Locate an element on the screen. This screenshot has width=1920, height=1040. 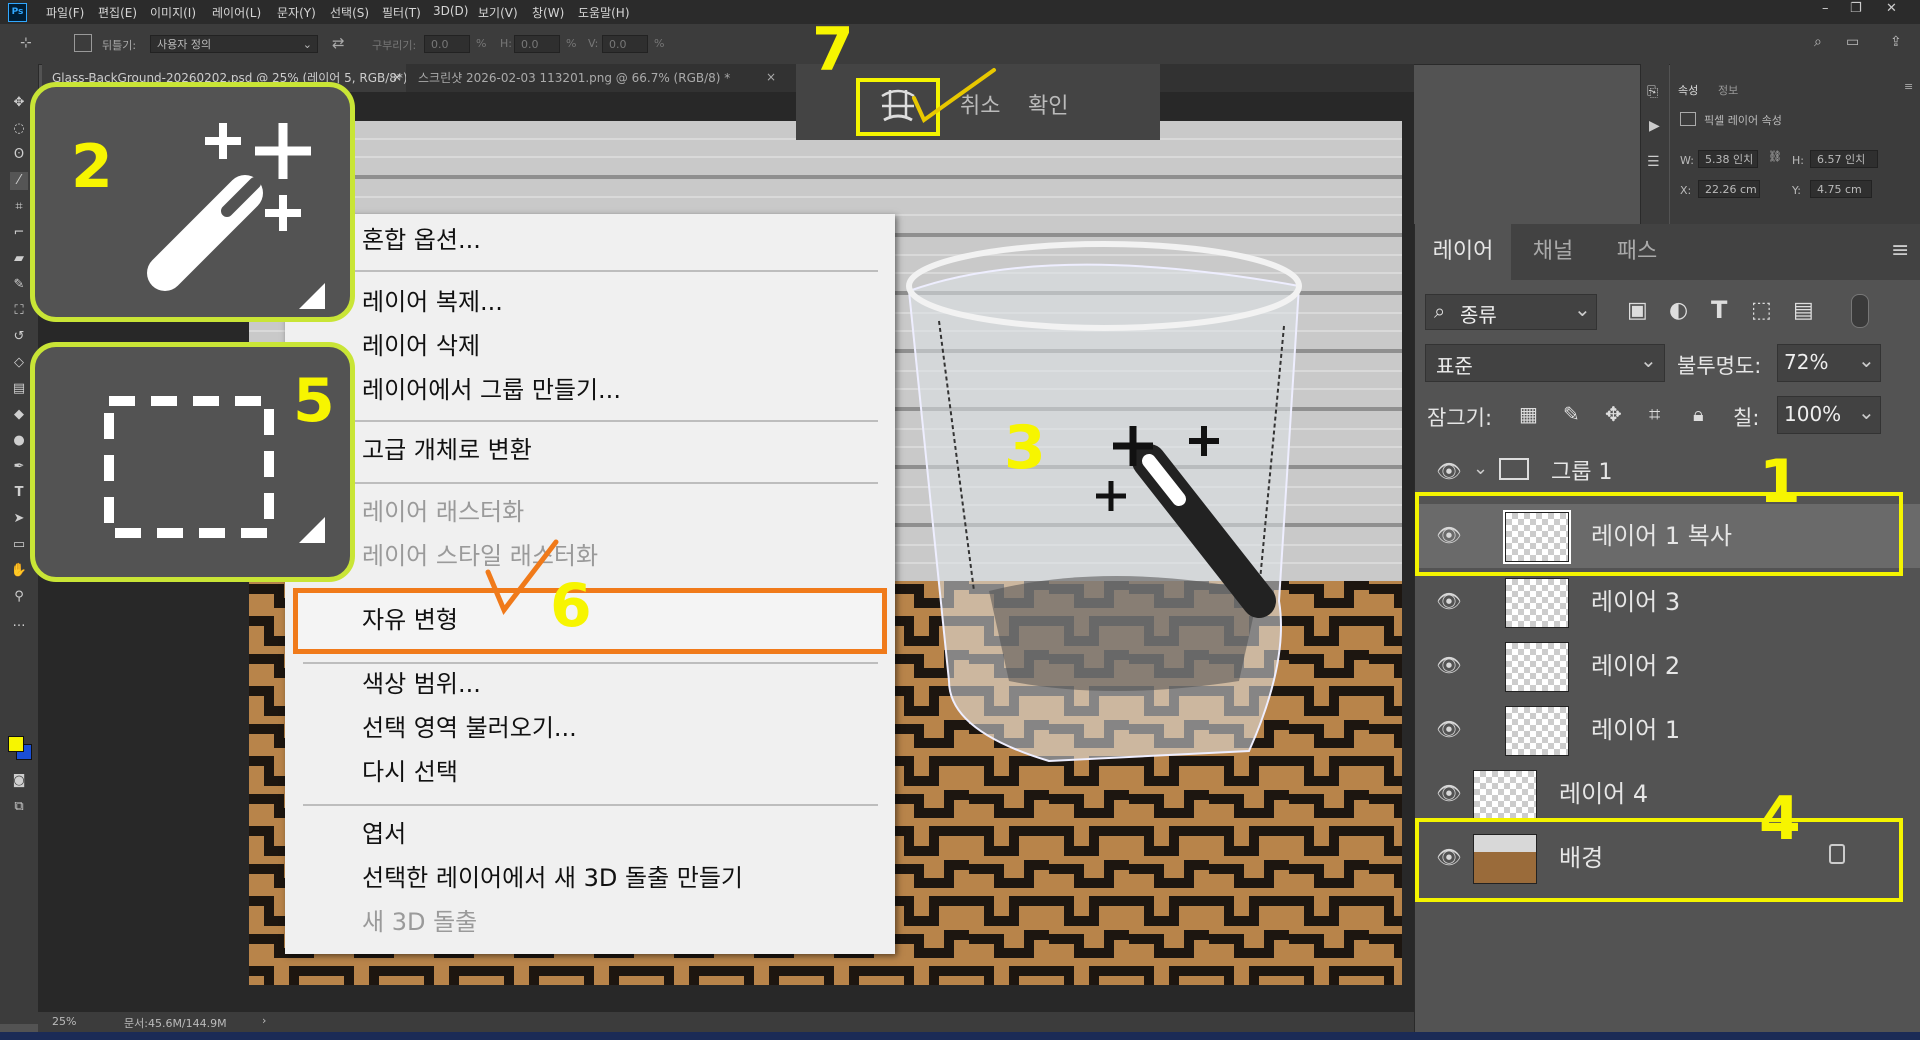
layer-filter-select: ⌕ 종류 ⌄ is located at coordinates (1511, 312).